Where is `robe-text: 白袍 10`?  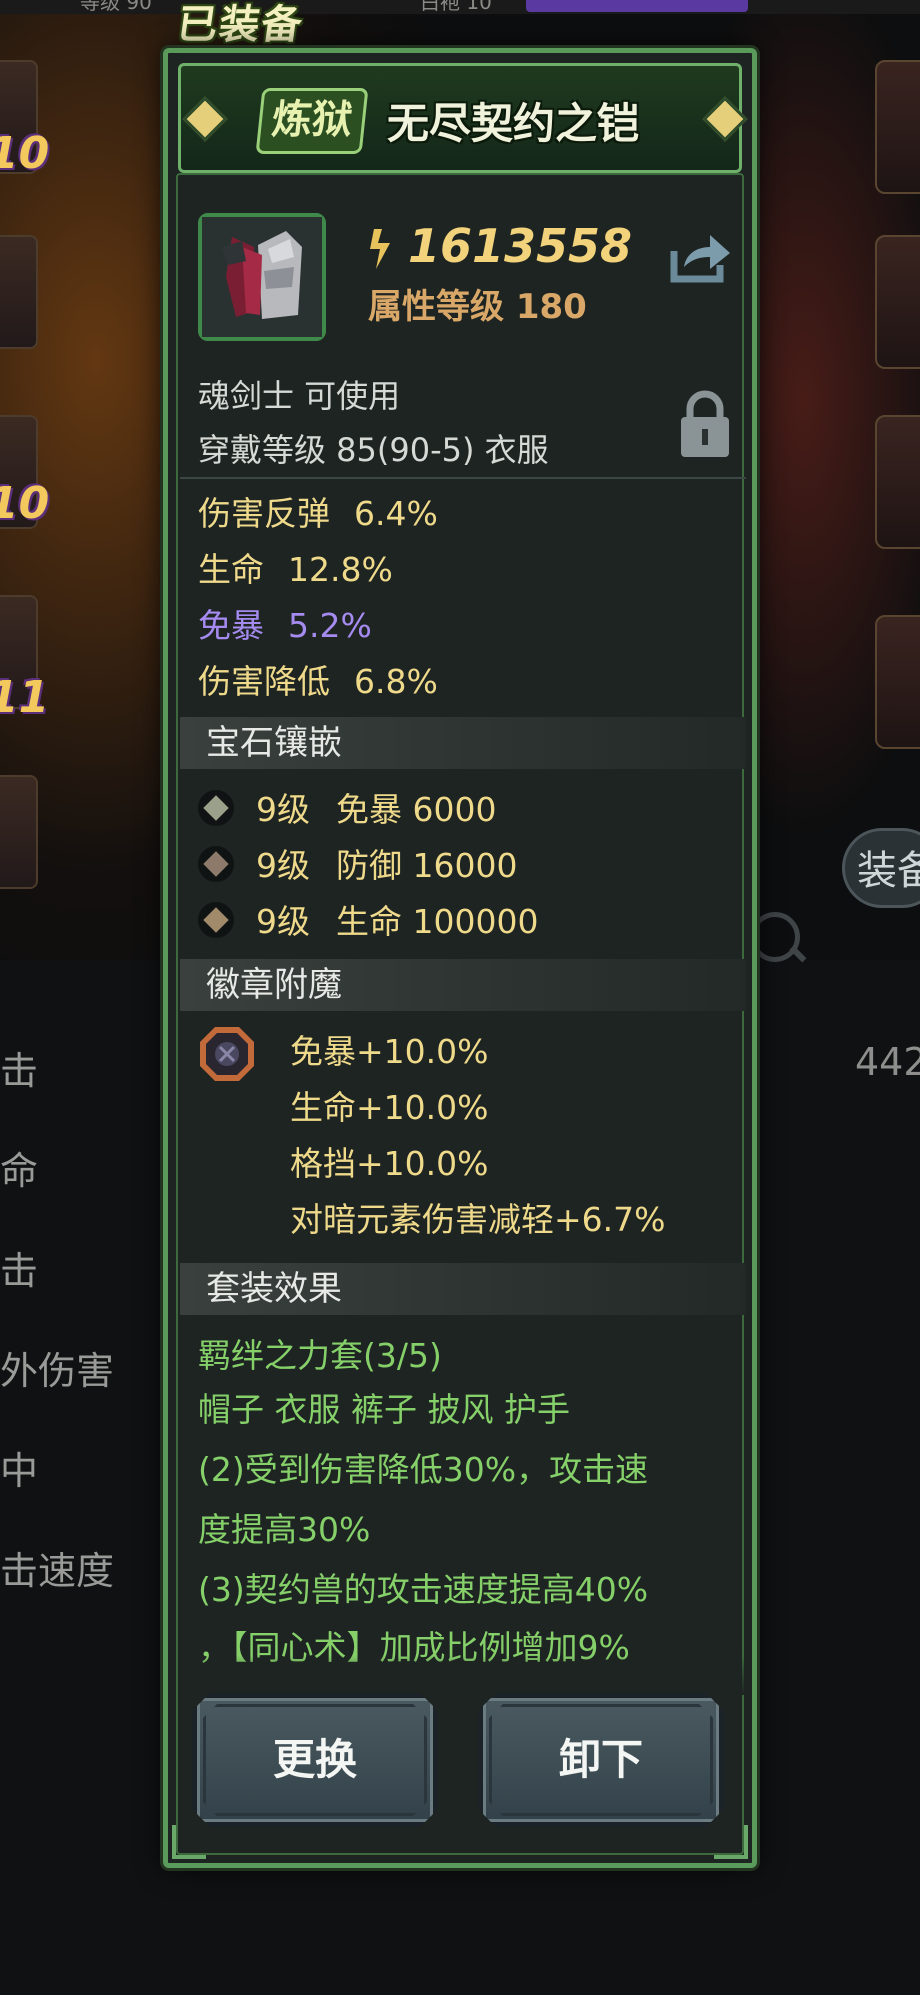 robe-text: 白袍 10 is located at coordinates (456, 7).